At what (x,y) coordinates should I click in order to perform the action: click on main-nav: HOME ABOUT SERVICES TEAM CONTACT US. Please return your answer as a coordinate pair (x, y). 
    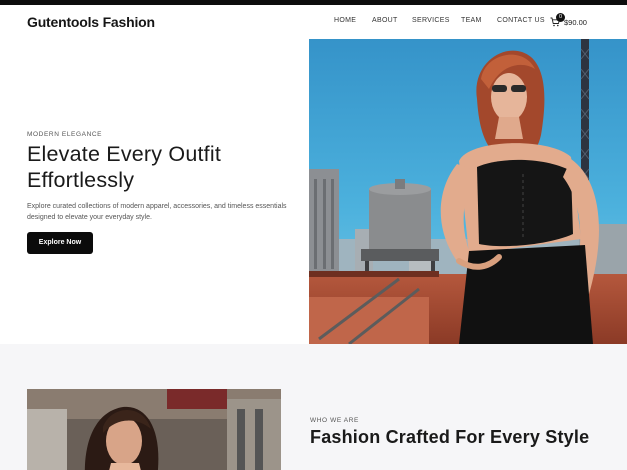
    Looking at the image, I should click on (313, 23).